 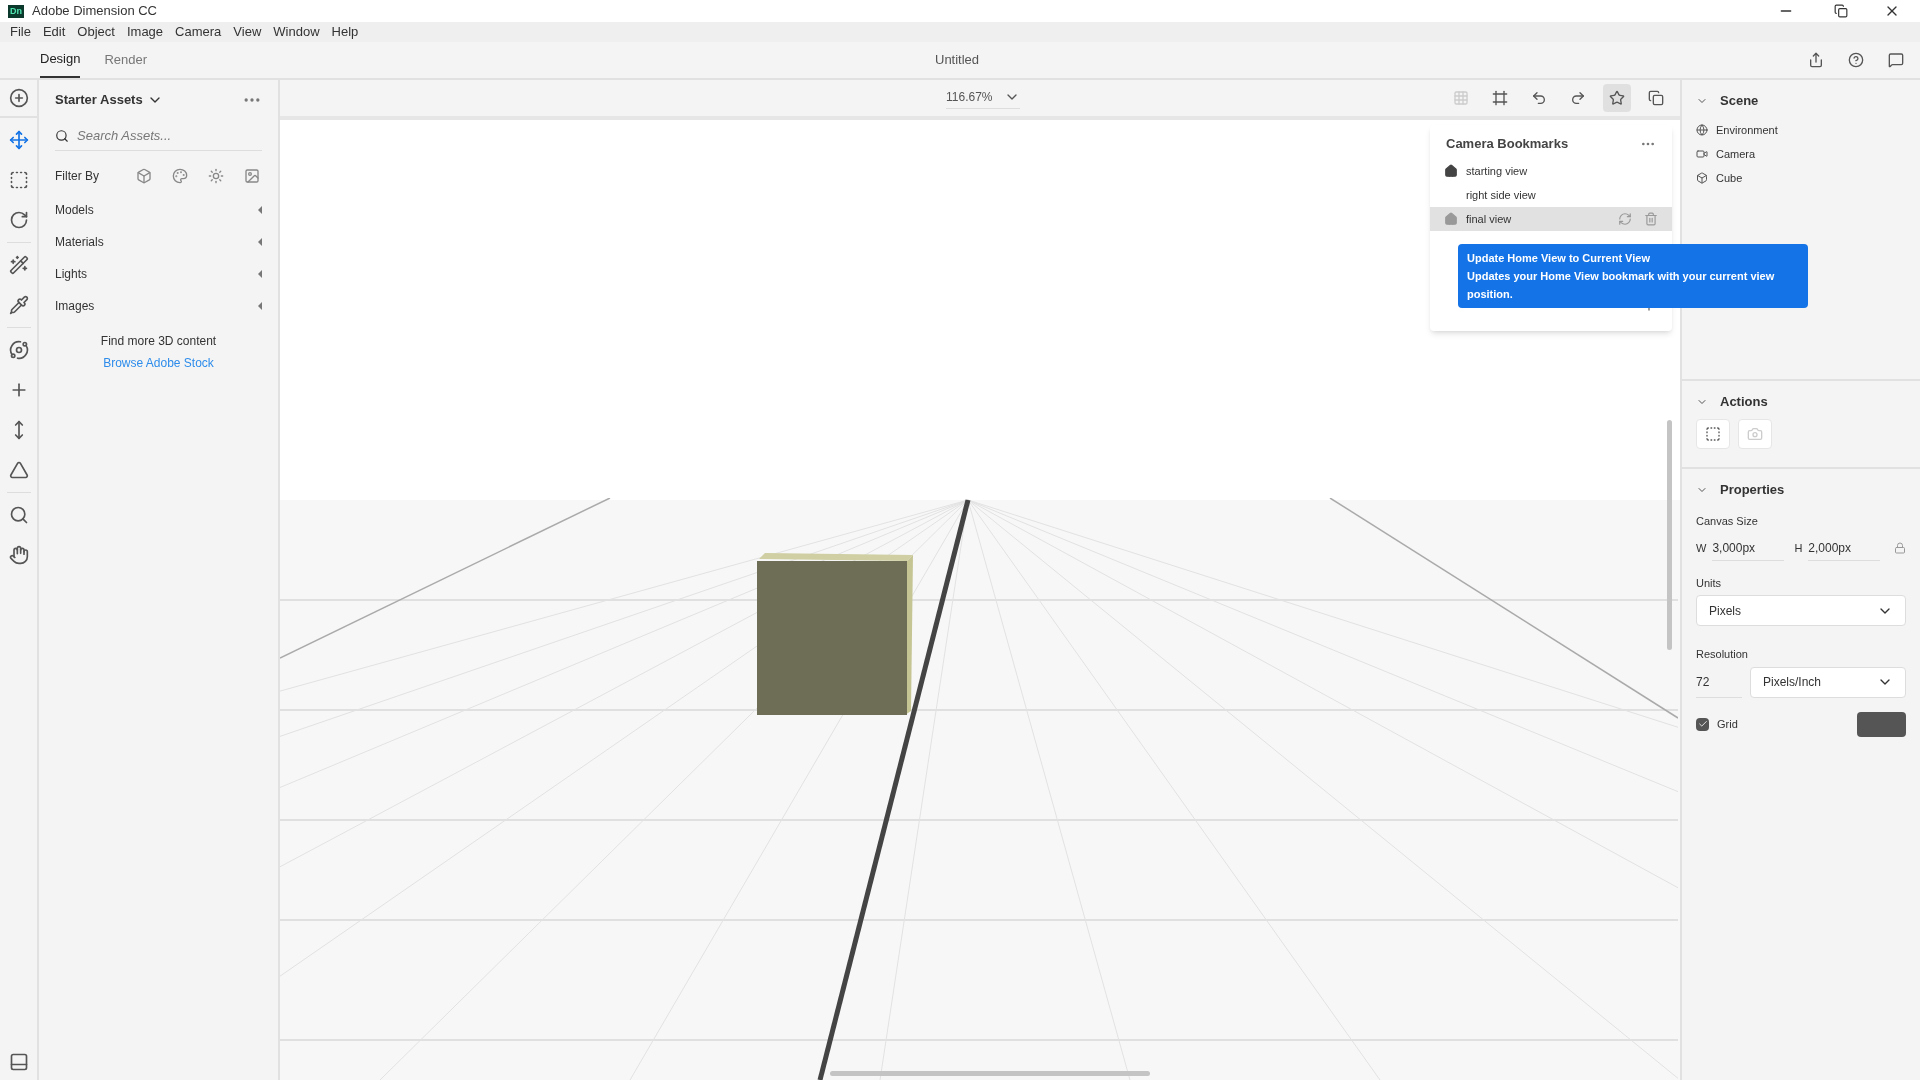 I want to click on scene-item: Environment, so click(x=1801, y=130).